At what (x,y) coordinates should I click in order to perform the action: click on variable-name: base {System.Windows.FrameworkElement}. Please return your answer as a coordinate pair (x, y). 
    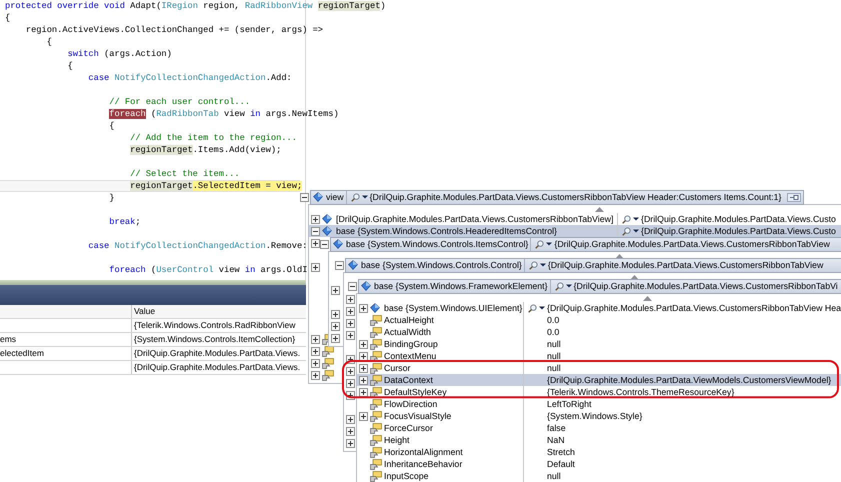
    Looking at the image, I should click on (461, 286).